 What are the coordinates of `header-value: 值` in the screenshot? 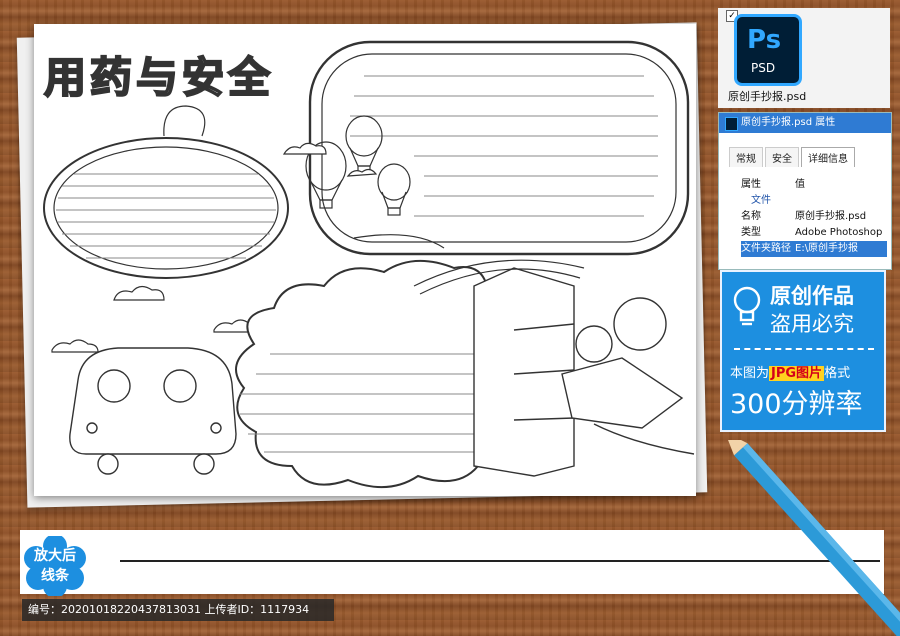 It's located at (800, 184).